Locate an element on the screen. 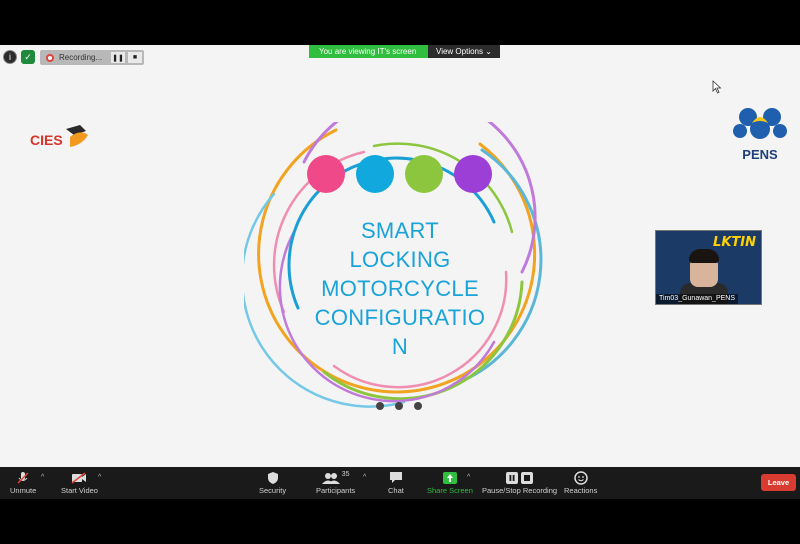 The image size is (800, 544). share-screen-icon is located at coordinates (449, 477).